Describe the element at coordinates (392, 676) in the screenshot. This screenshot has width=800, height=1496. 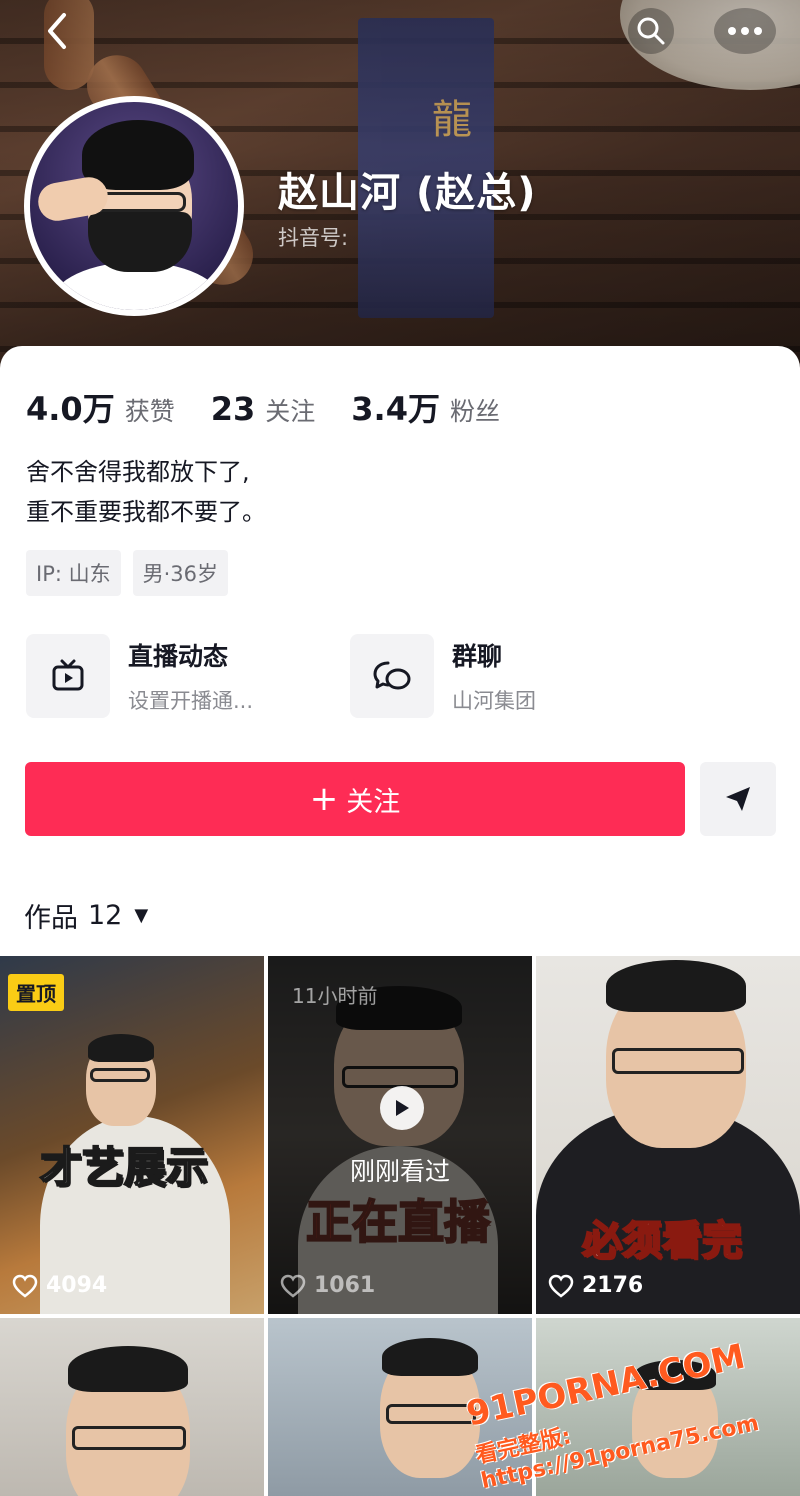
I see `chat-bubbles-icon` at that location.